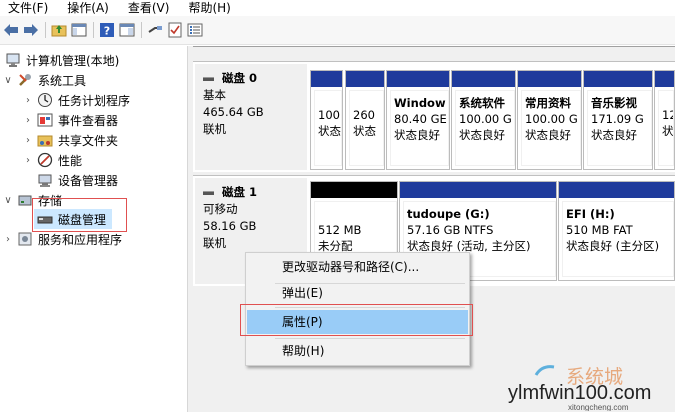 The height and width of the screenshot is (412, 675). What do you see at coordinates (80, 239) in the screenshot?
I see `tree-label: 服务和应用程序` at bounding box center [80, 239].